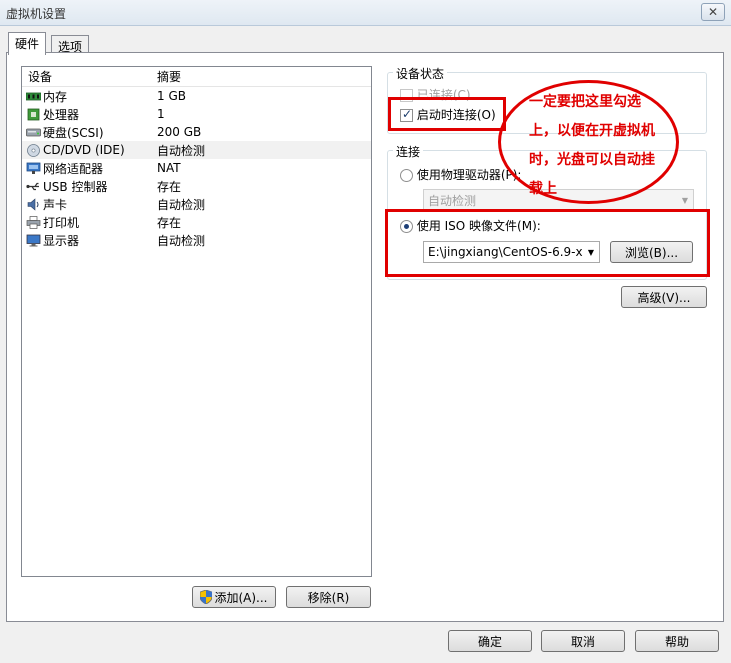 This screenshot has height=663, width=731. Describe the element at coordinates (469, 175) in the screenshot. I see `physical-drive-label: 使用物理驱动器(P):` at that location.